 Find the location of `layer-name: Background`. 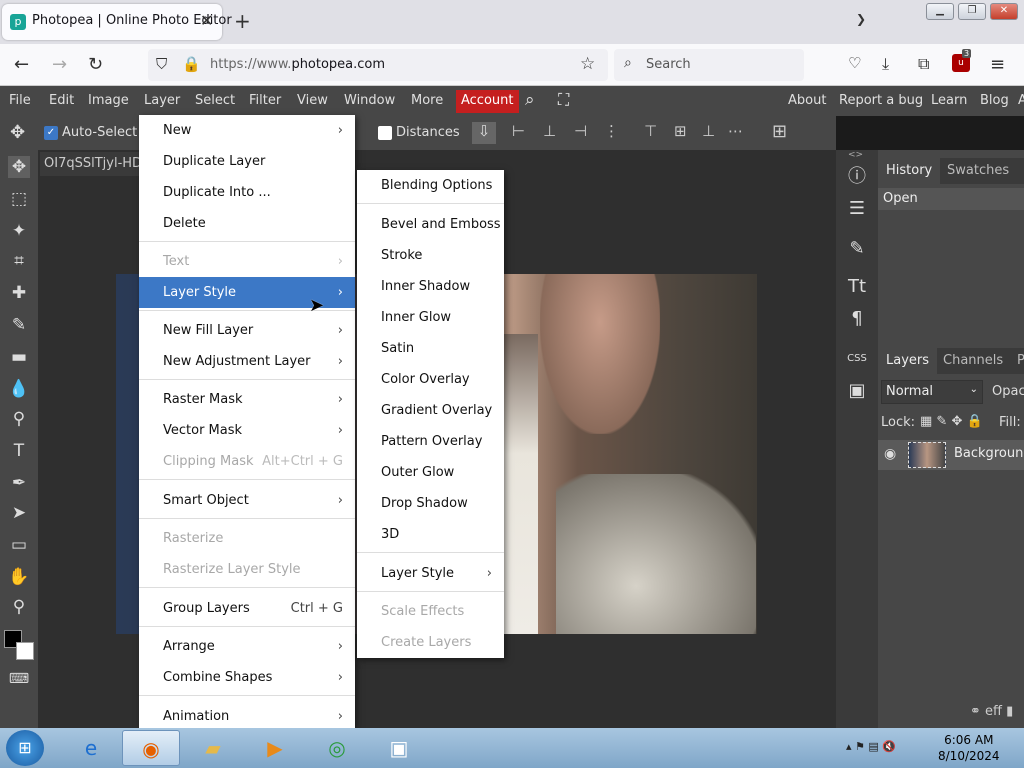

layer-name: Background is located at coordinates (989, 453).